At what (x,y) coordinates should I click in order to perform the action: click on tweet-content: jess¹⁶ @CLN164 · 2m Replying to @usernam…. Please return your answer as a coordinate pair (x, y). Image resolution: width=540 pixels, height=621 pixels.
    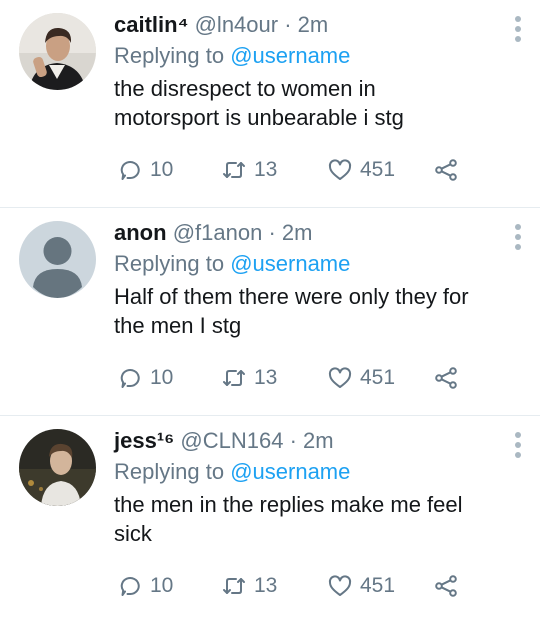
    Looking at the image, I should click on (307, 487).